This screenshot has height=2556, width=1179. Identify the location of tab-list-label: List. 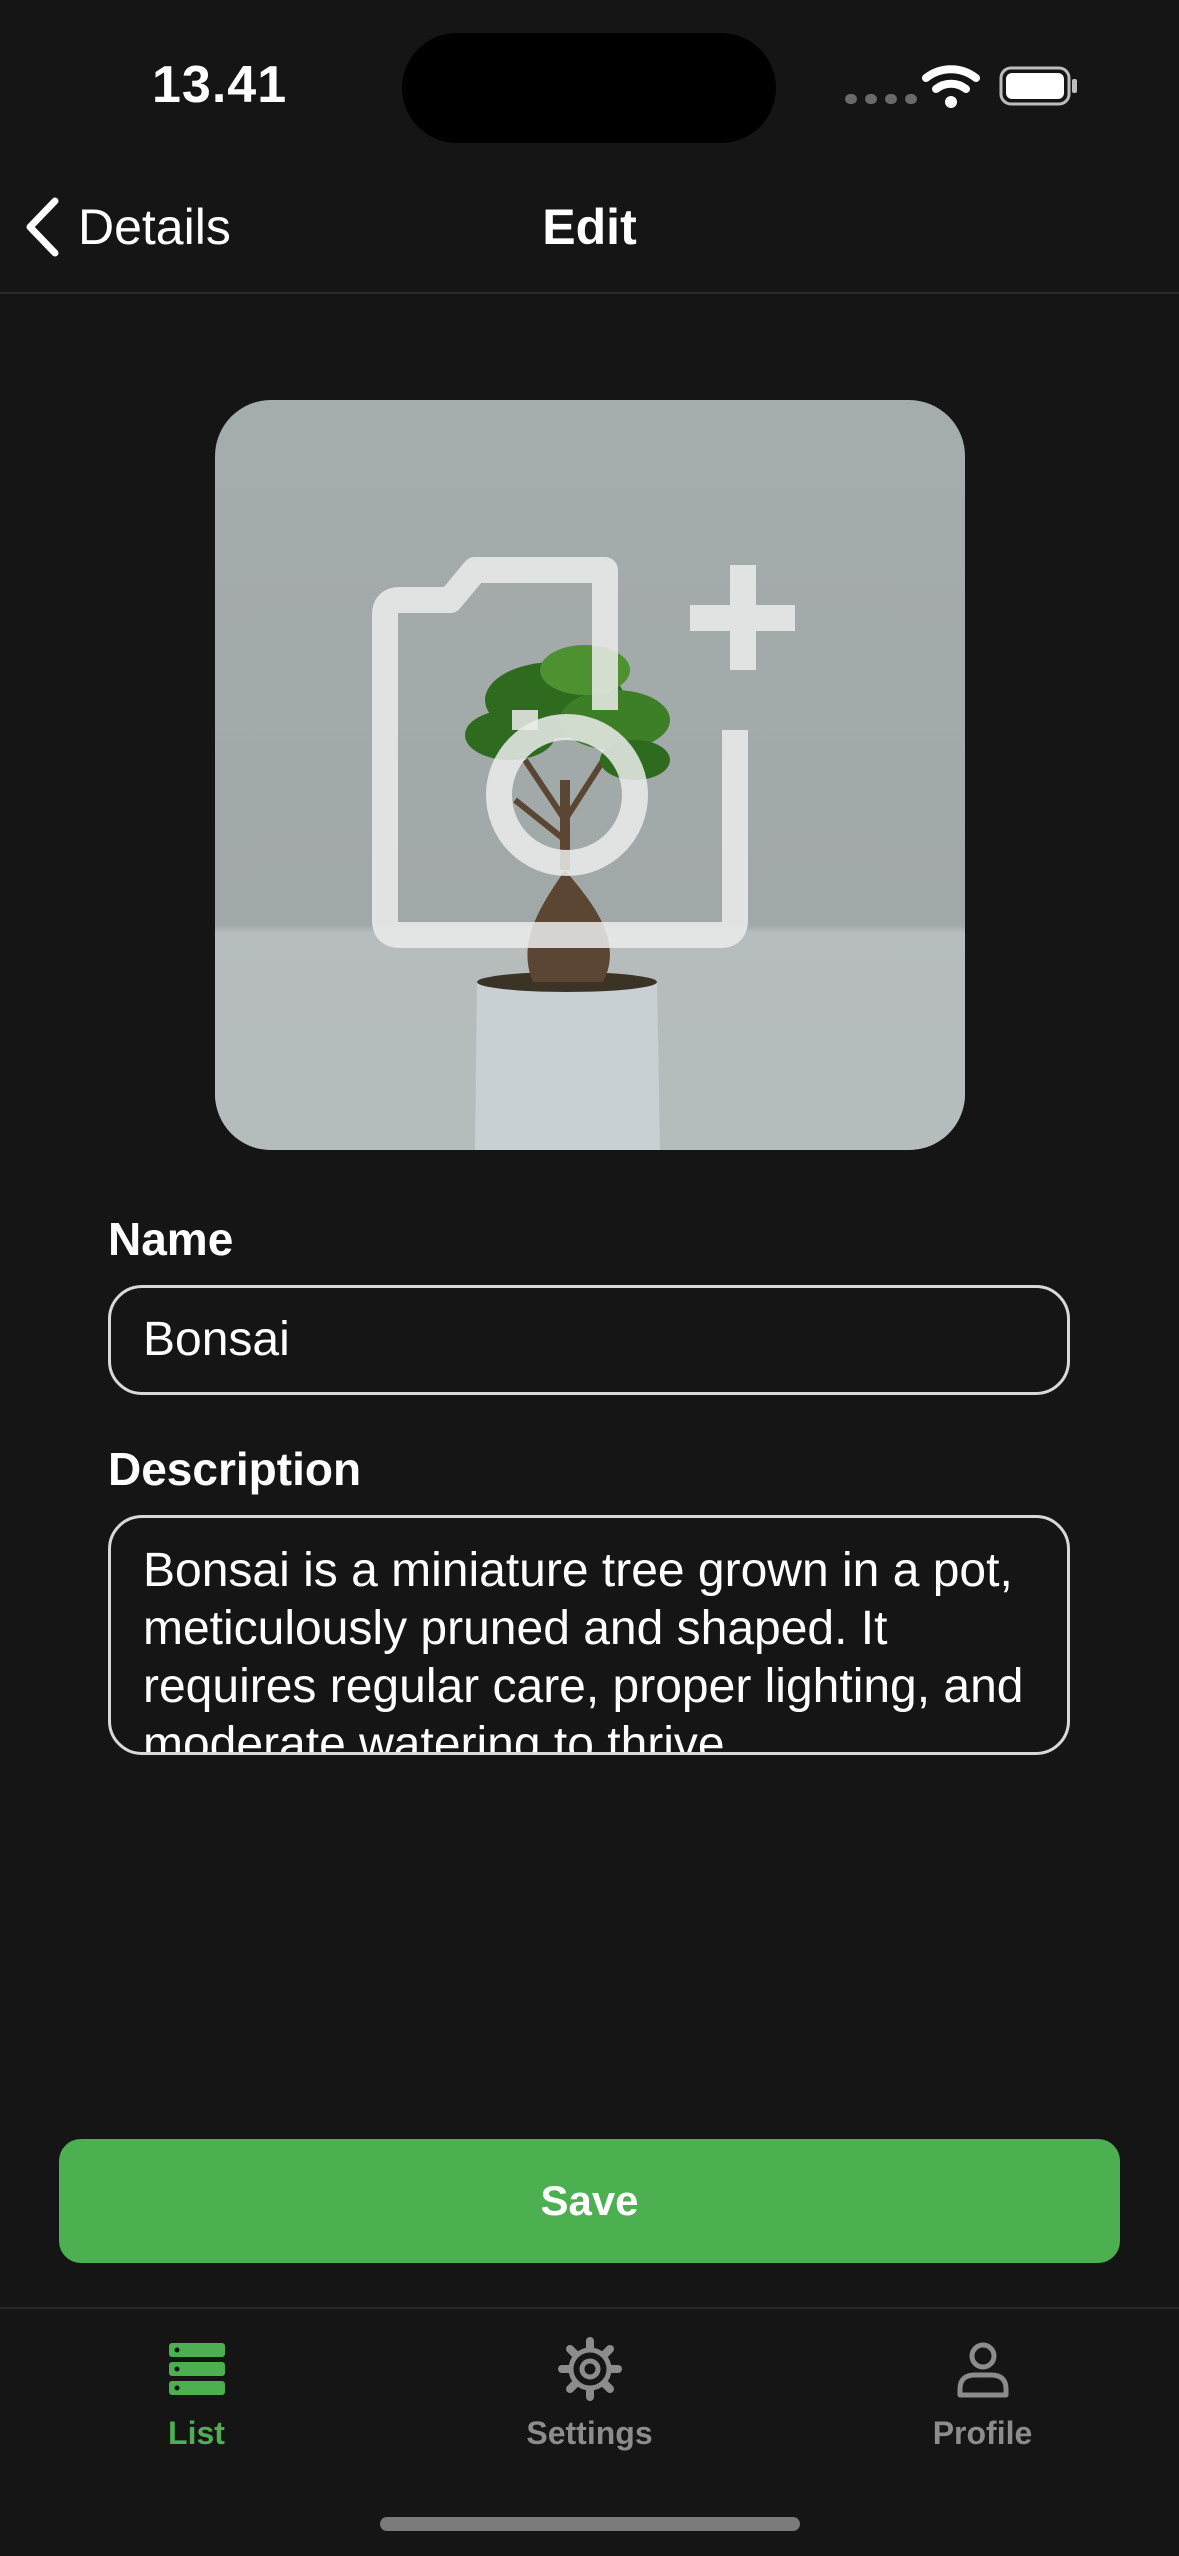
(196, 2433).